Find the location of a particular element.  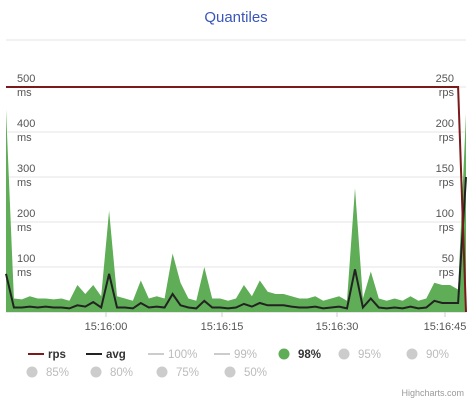

legend-item-75pct: 75% is located at coordinates (178, 373).